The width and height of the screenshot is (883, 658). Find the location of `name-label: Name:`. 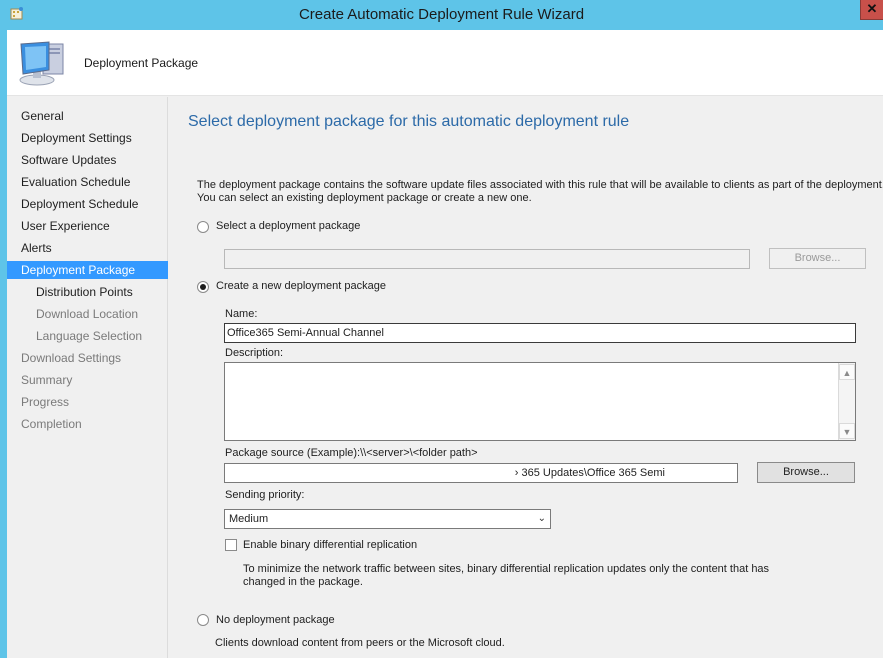

name-label: Name: is located at coordinates (241, 314).